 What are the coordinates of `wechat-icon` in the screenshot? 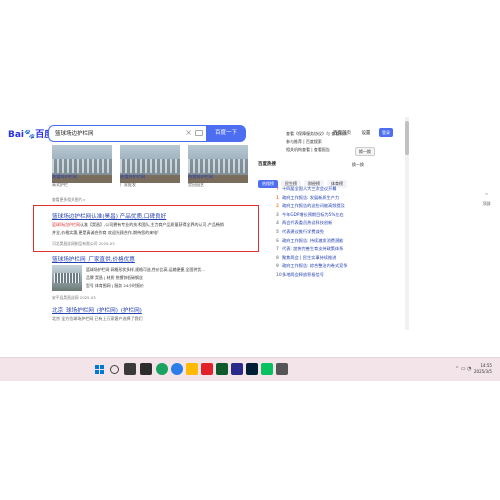 It's located at (267, 369).